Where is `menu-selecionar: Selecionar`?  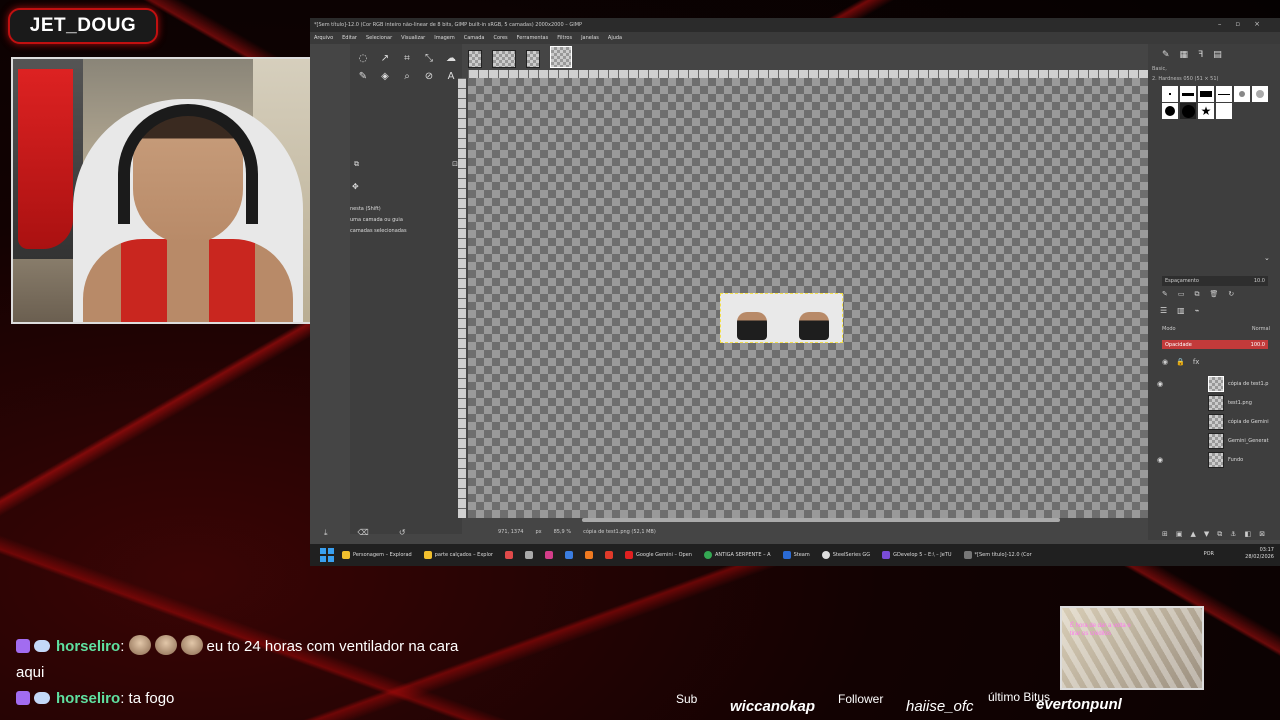
menu-selecionar: Selecionar is located at coordinates (379, 38).